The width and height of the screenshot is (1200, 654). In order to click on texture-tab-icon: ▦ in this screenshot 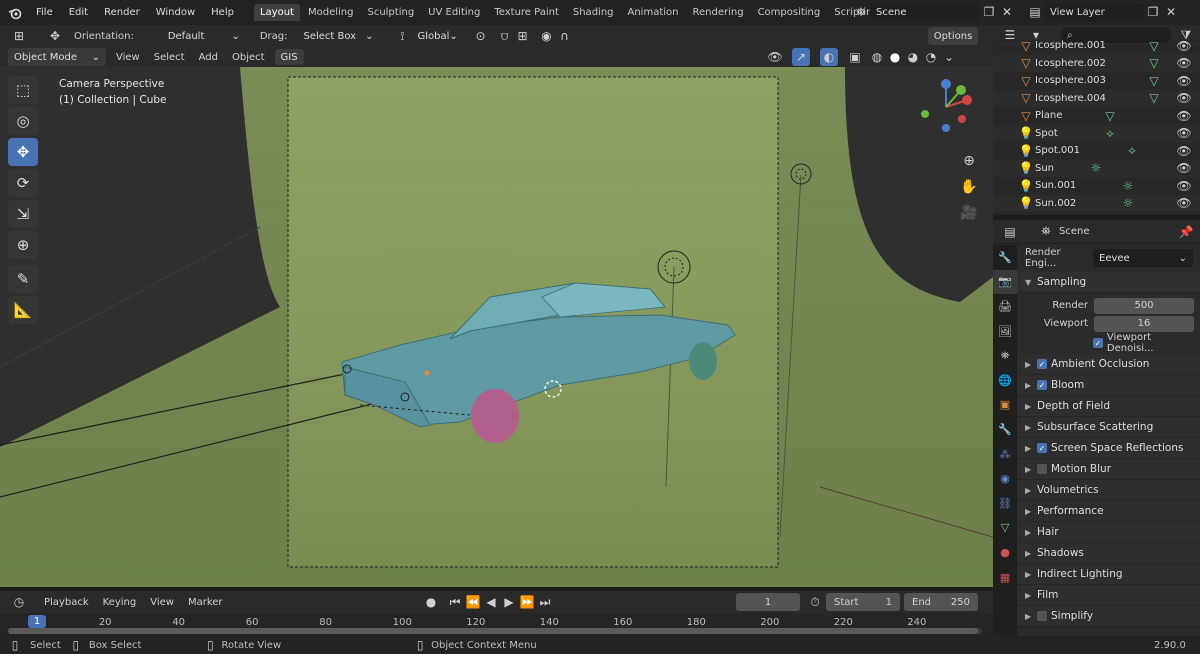, I will do `click(1005, 577)`.